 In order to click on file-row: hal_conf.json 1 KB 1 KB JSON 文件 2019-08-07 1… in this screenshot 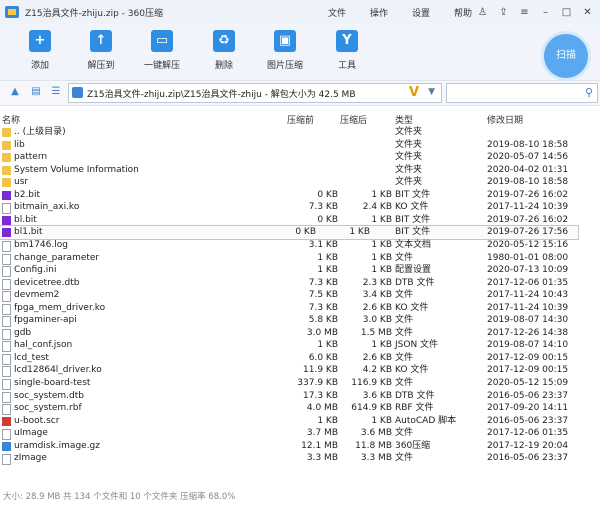, I will do `click(300, 346)`.